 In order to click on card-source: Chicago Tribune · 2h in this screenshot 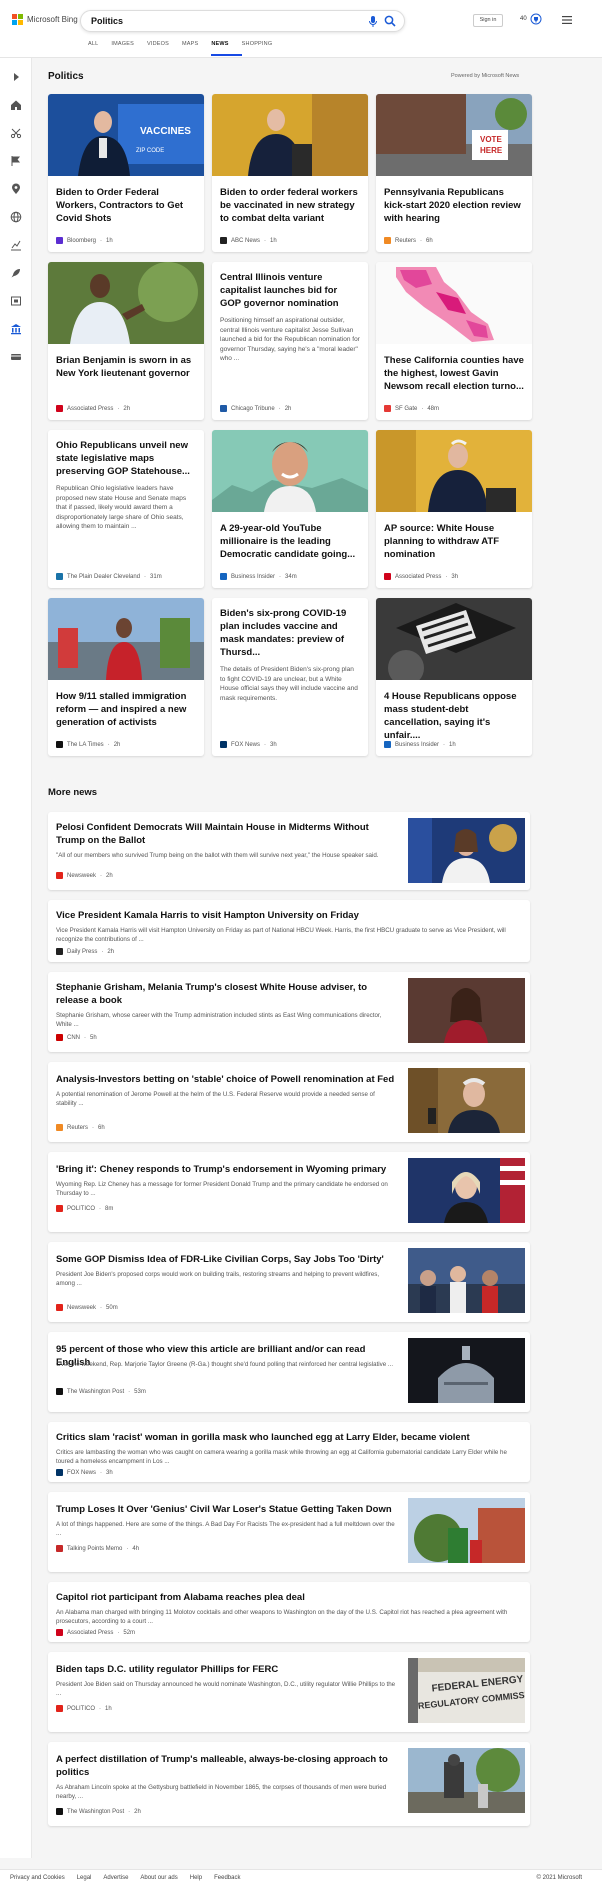, I will do `click(255, 408)`.